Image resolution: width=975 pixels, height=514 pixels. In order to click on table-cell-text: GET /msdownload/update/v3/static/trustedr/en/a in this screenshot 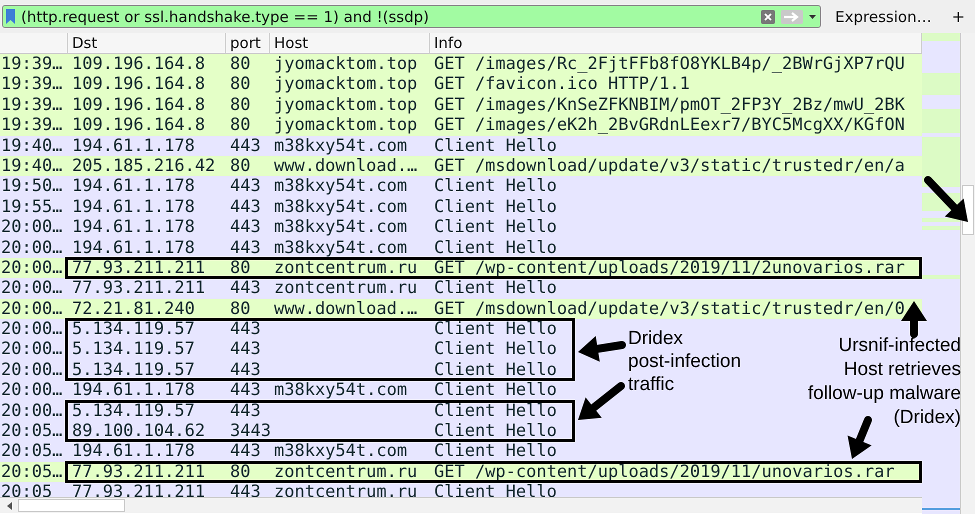, I will do `click(669, 166)`.